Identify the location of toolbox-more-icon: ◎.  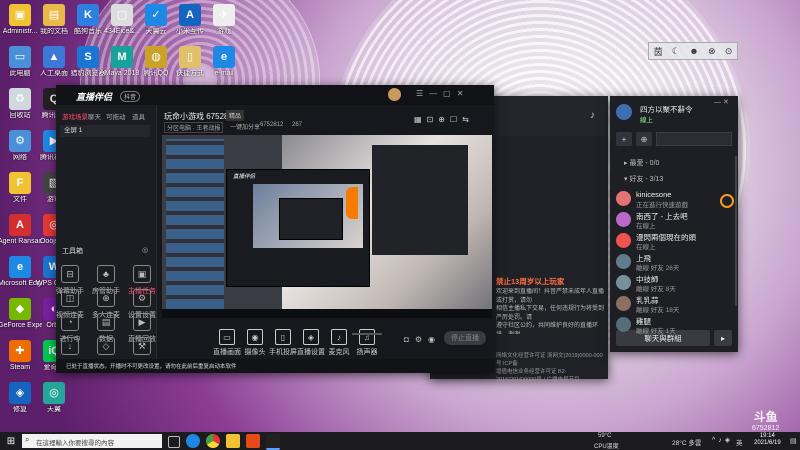
(145, 250).